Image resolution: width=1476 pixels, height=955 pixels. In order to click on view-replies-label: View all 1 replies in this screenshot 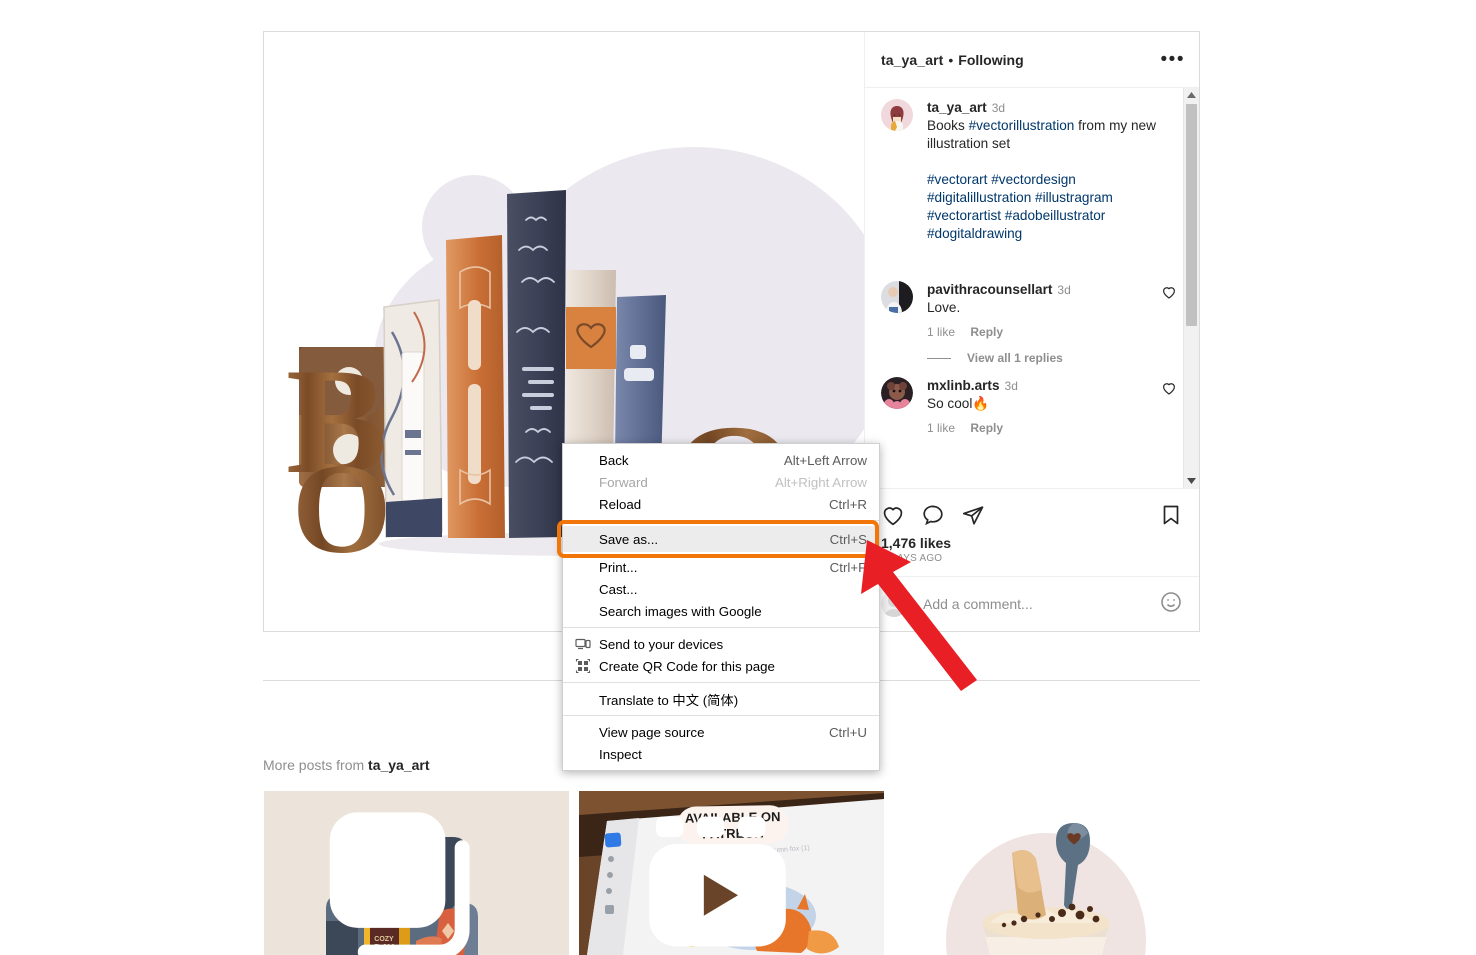, I will do `click(1015, 358)`.